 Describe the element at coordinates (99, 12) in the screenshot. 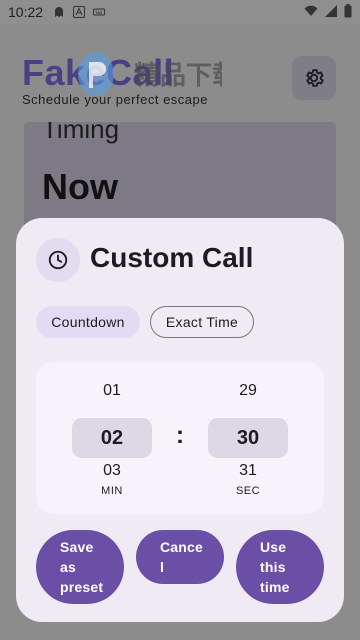

I see `keyboard-icon` at that location.